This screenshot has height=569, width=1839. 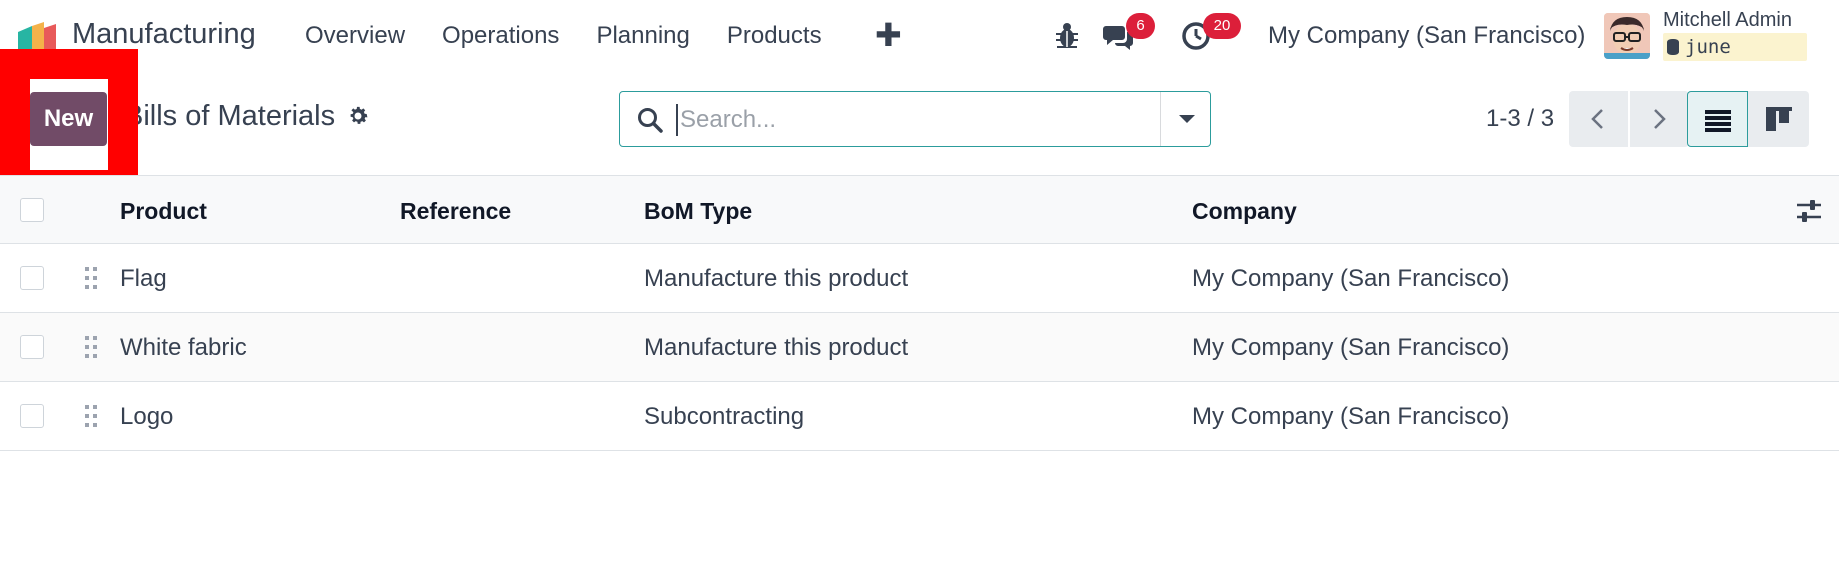 I want to click on database-icon, so click(x=1673, y=47).